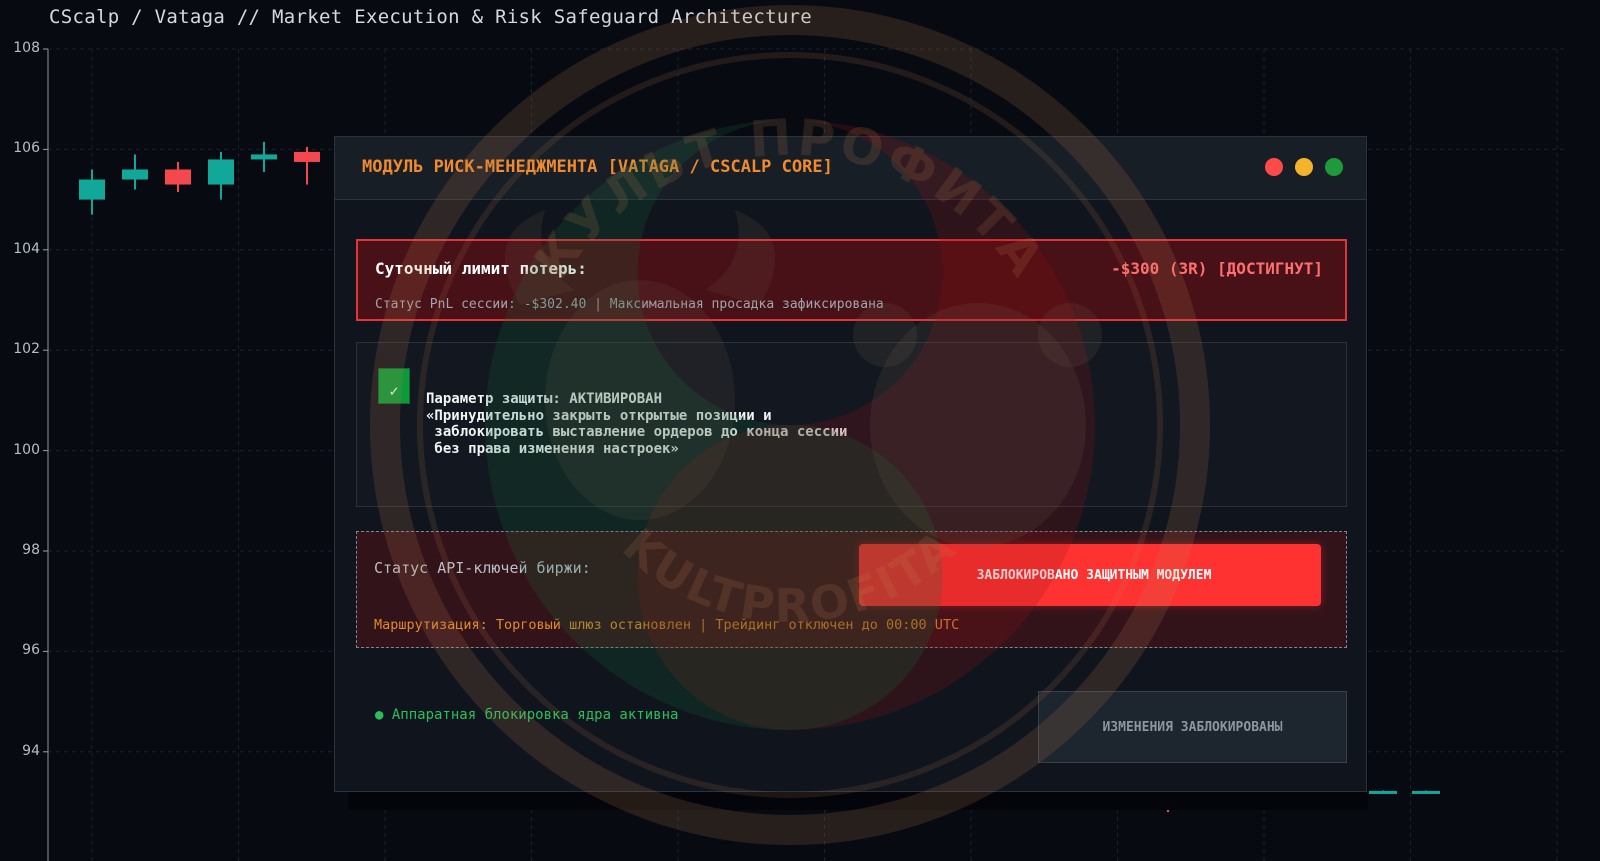  Describe the element at coordinates (394, 391) in the screenshot. I see `checkmark-icon: ✓` at that location.